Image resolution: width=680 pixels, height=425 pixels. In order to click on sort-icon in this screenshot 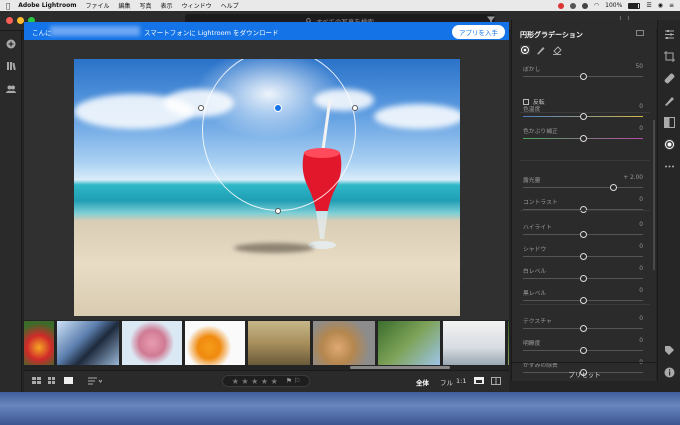, I will do `click(95, 381)`.